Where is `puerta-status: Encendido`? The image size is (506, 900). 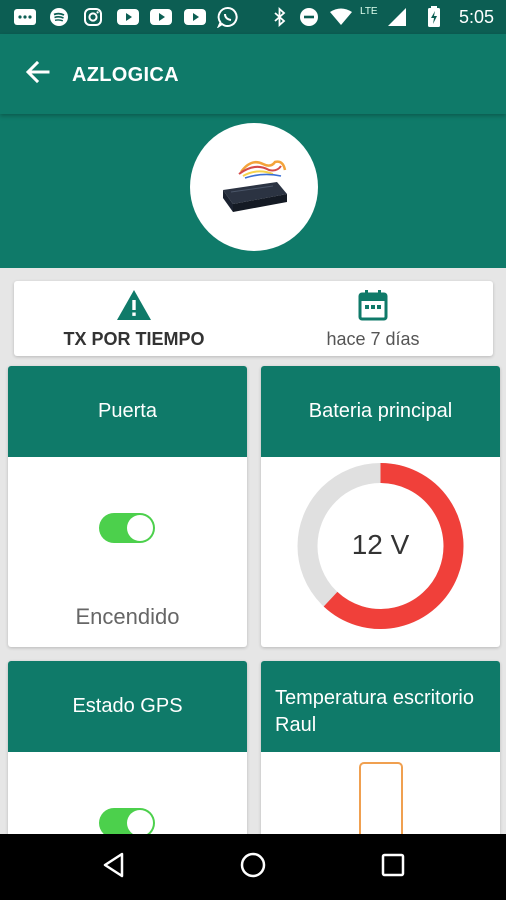
puerta-status: Encendido is located at coordinates (127, 616).